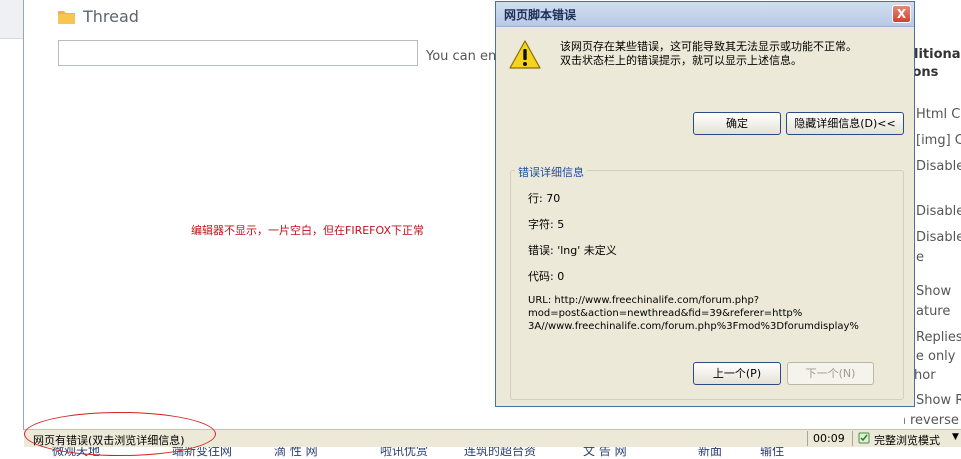  I want to click on browse-mode-selector: 完整浏览模式, so click(907, 440).